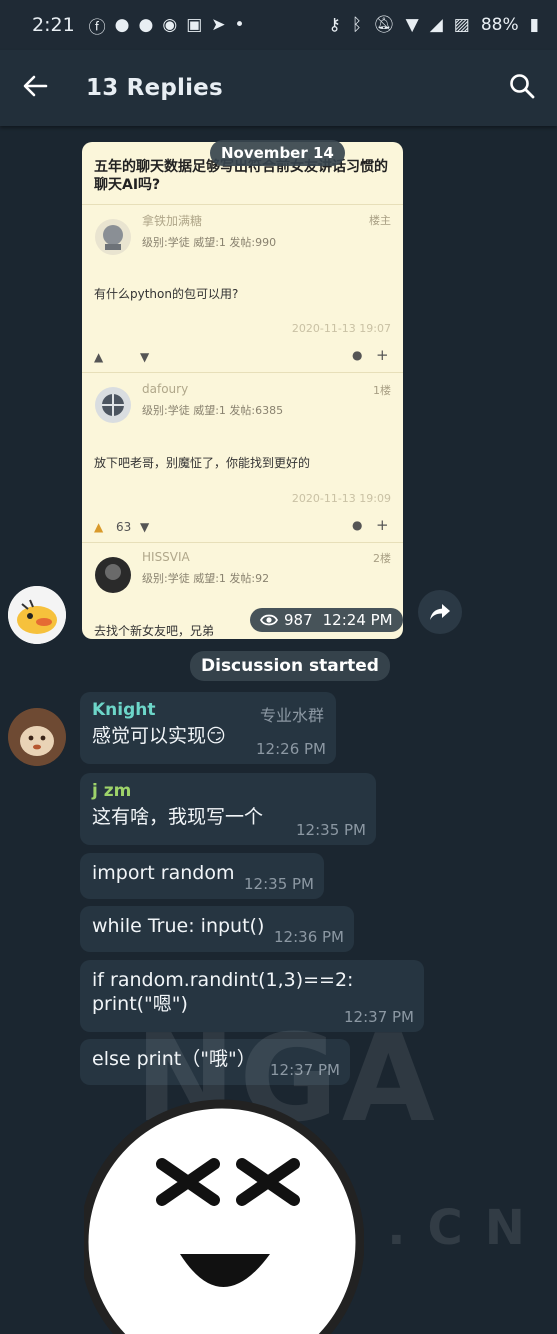 The image size is (557, 1334). I want to click on message-time: 12:26 PM, so click(291, 749).